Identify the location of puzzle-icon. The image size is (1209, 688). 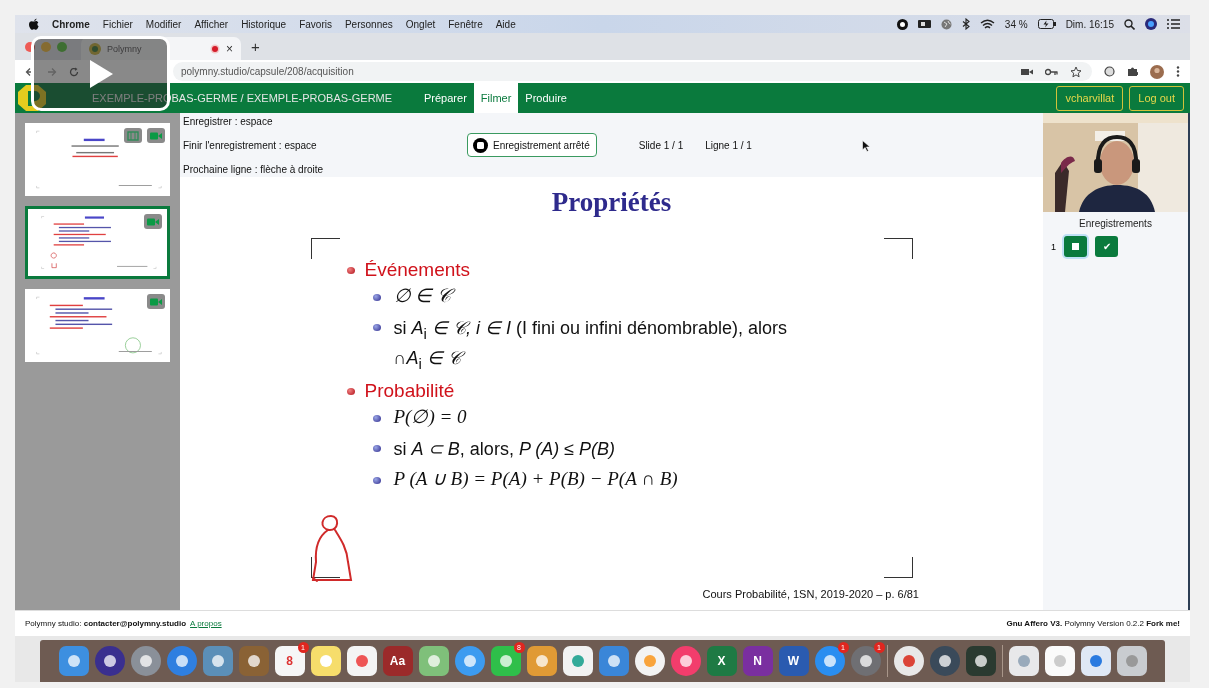
(1132, 71).